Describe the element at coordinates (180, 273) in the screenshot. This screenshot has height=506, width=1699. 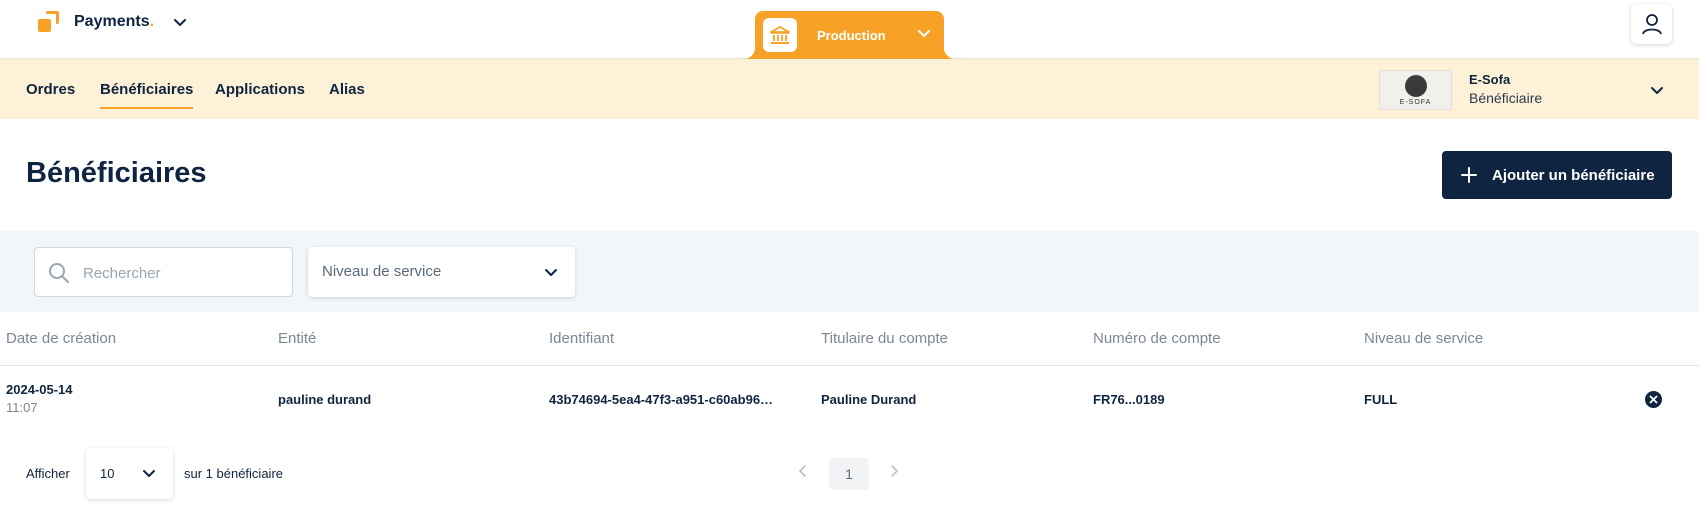
I see `search-input` at that location.